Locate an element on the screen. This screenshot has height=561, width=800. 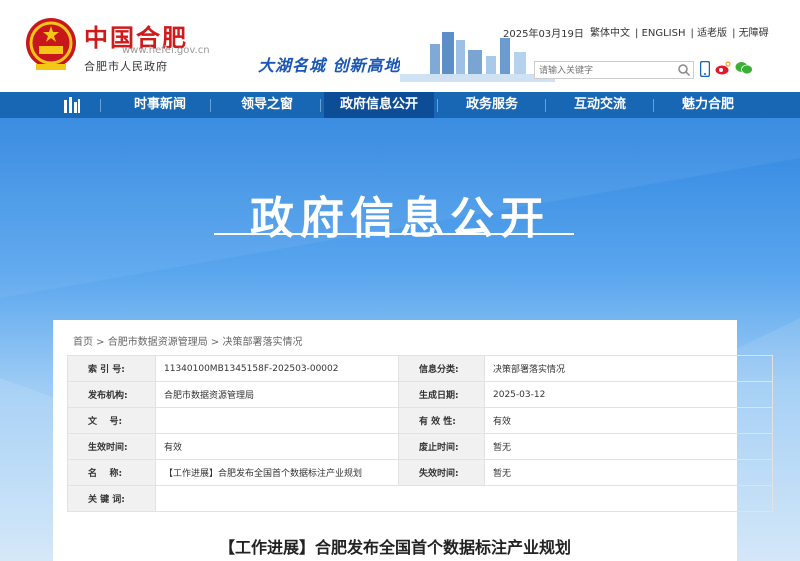
link-traditional-chinese: 繁体中文 is located at coordinates (610, 33).